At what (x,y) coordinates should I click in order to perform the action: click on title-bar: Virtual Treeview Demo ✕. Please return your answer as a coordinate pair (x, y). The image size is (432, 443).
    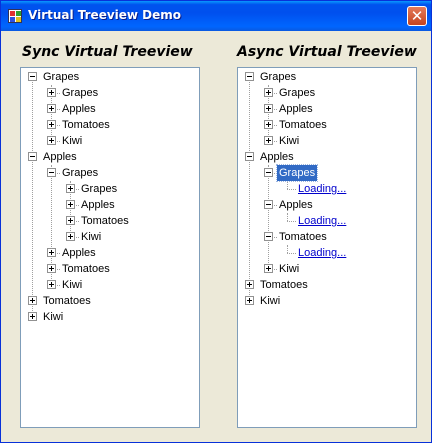
    Looking at the image, I should click on (216, 16).